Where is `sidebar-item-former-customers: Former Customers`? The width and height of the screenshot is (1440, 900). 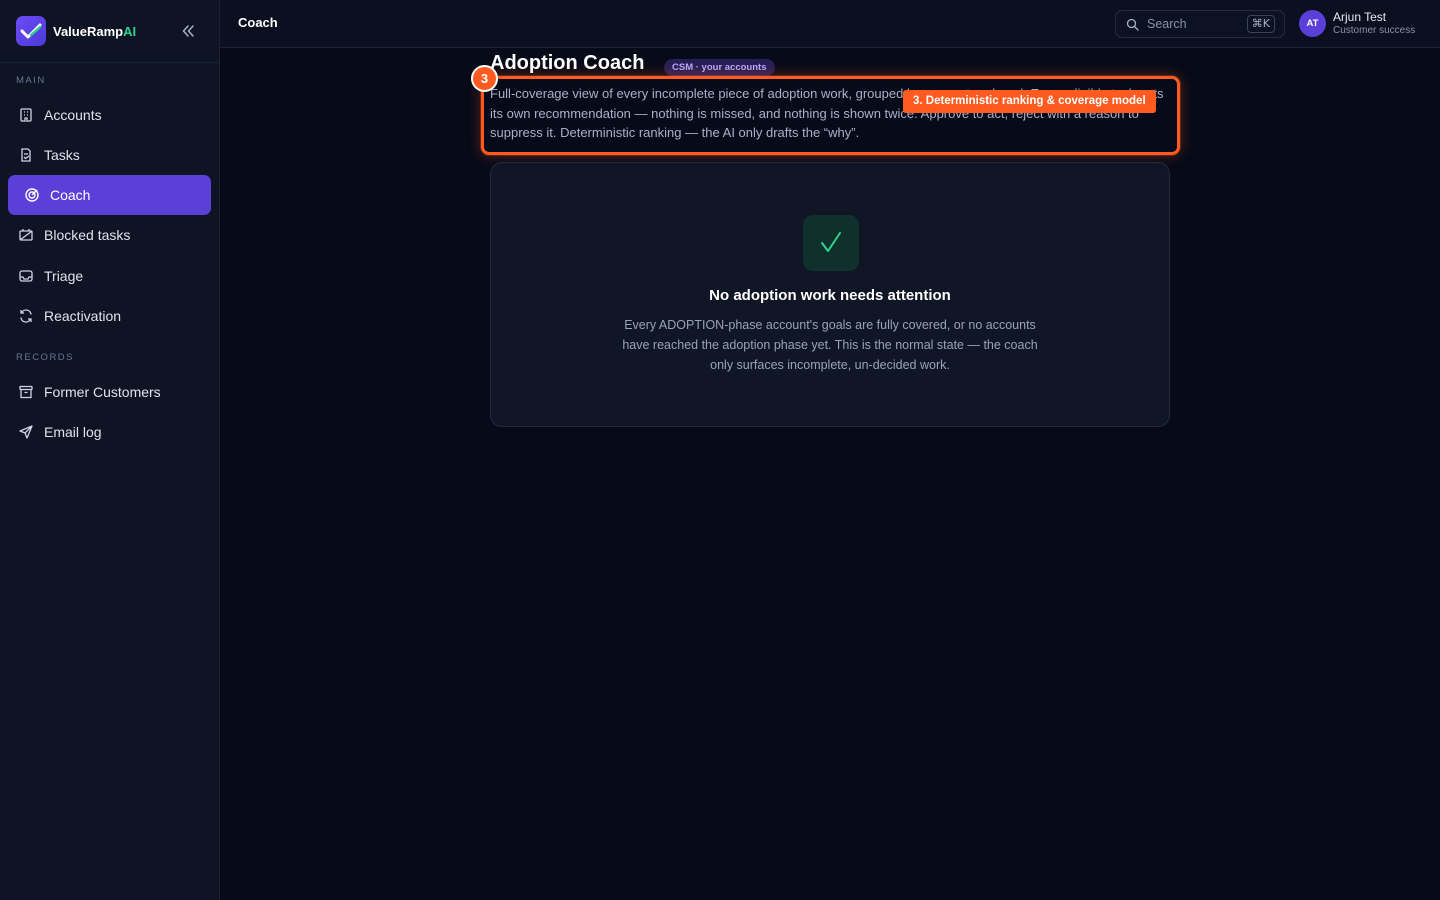 sidebar-item-former-customers: Former Customers is located at coordinates (109, 392).